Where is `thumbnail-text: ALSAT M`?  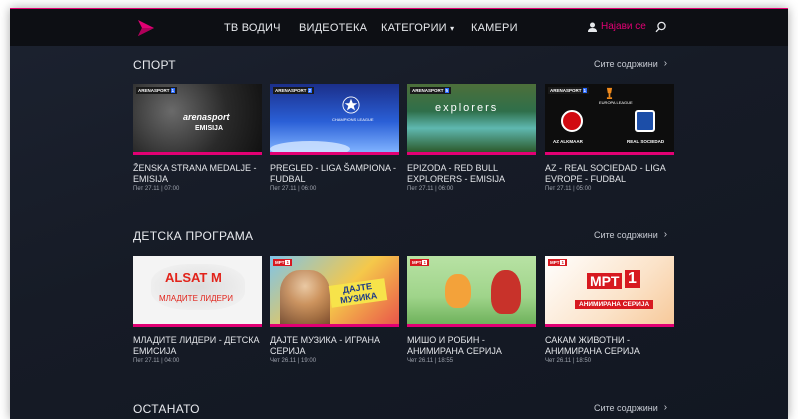 thumbnail-text: ALSAT M is located at coordinates (193, 277).